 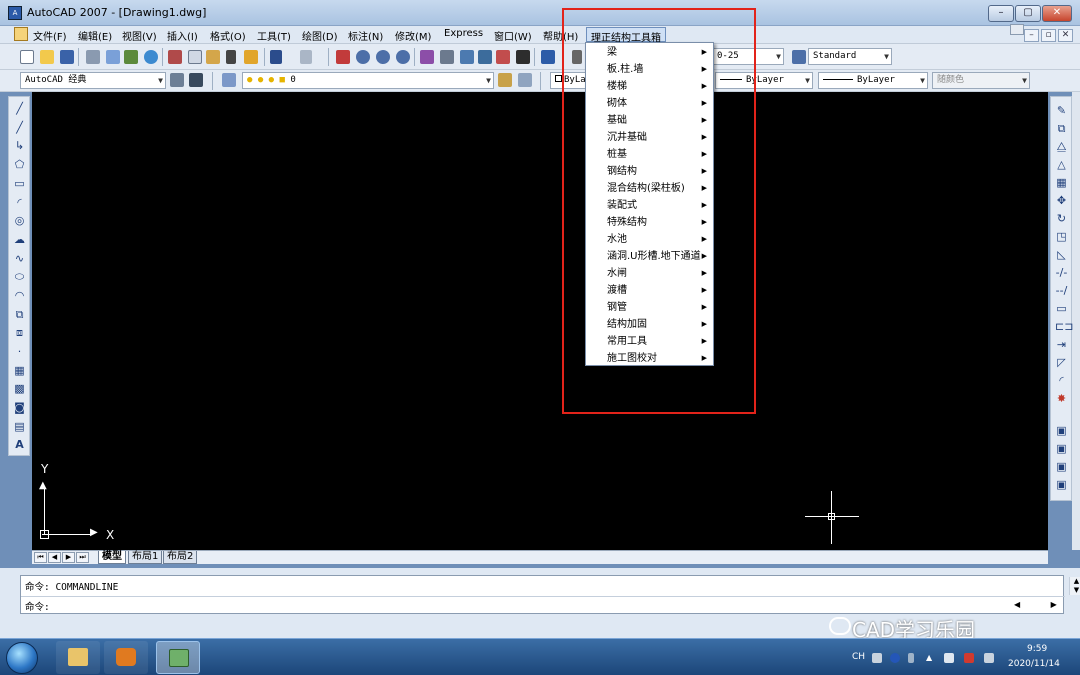 I want to click on publish-icon, so click(x=131, y=57).